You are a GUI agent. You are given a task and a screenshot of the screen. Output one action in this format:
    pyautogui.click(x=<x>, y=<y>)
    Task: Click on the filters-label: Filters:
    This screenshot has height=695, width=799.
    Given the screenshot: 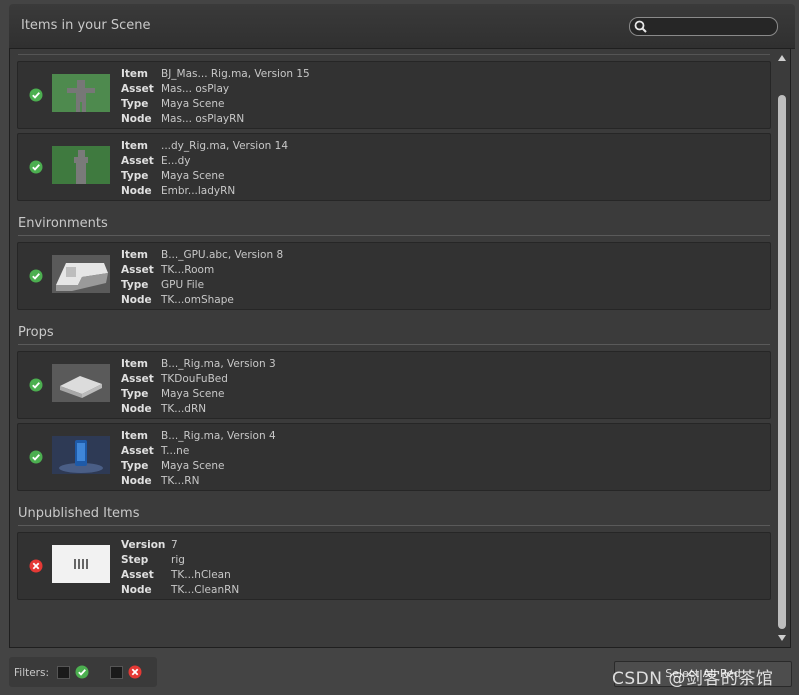 What is the action you would take?
    pyautogui.click(x=32, y=673)
    